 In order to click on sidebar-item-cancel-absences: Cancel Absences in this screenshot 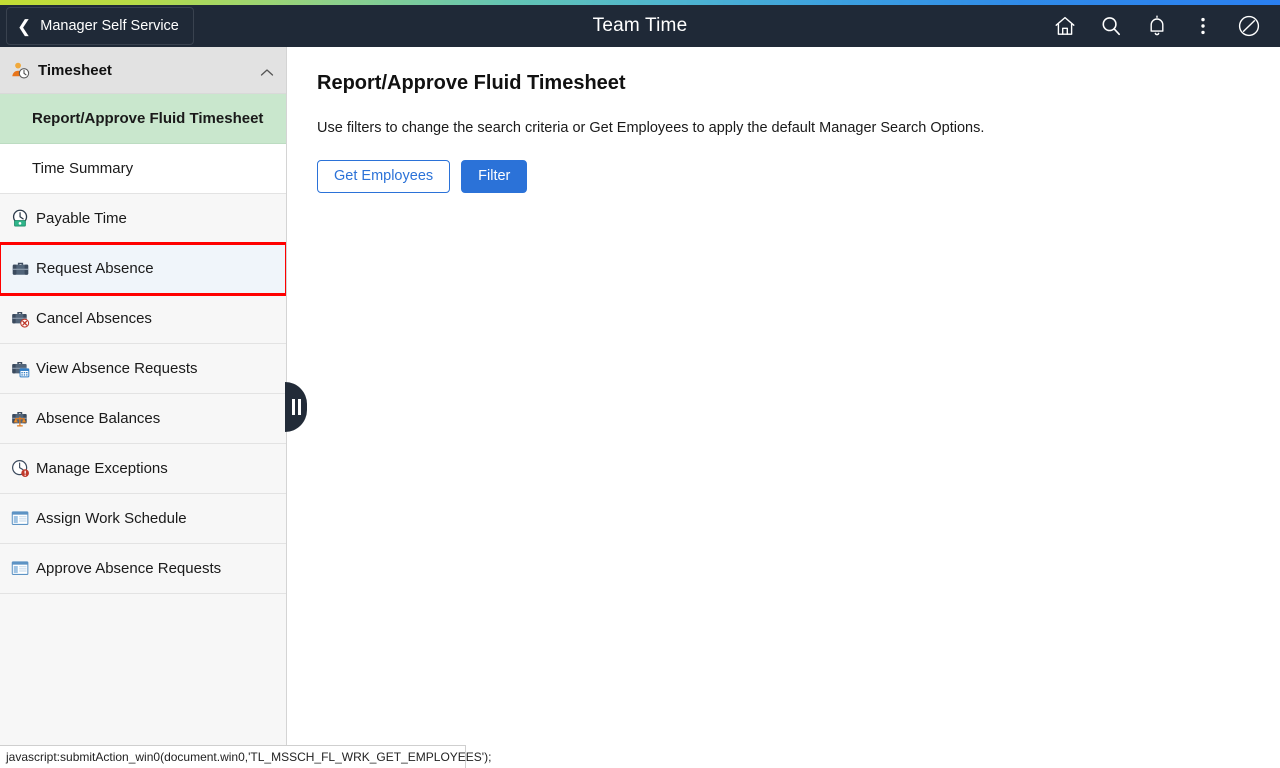, I will do `click(143, 319)`.